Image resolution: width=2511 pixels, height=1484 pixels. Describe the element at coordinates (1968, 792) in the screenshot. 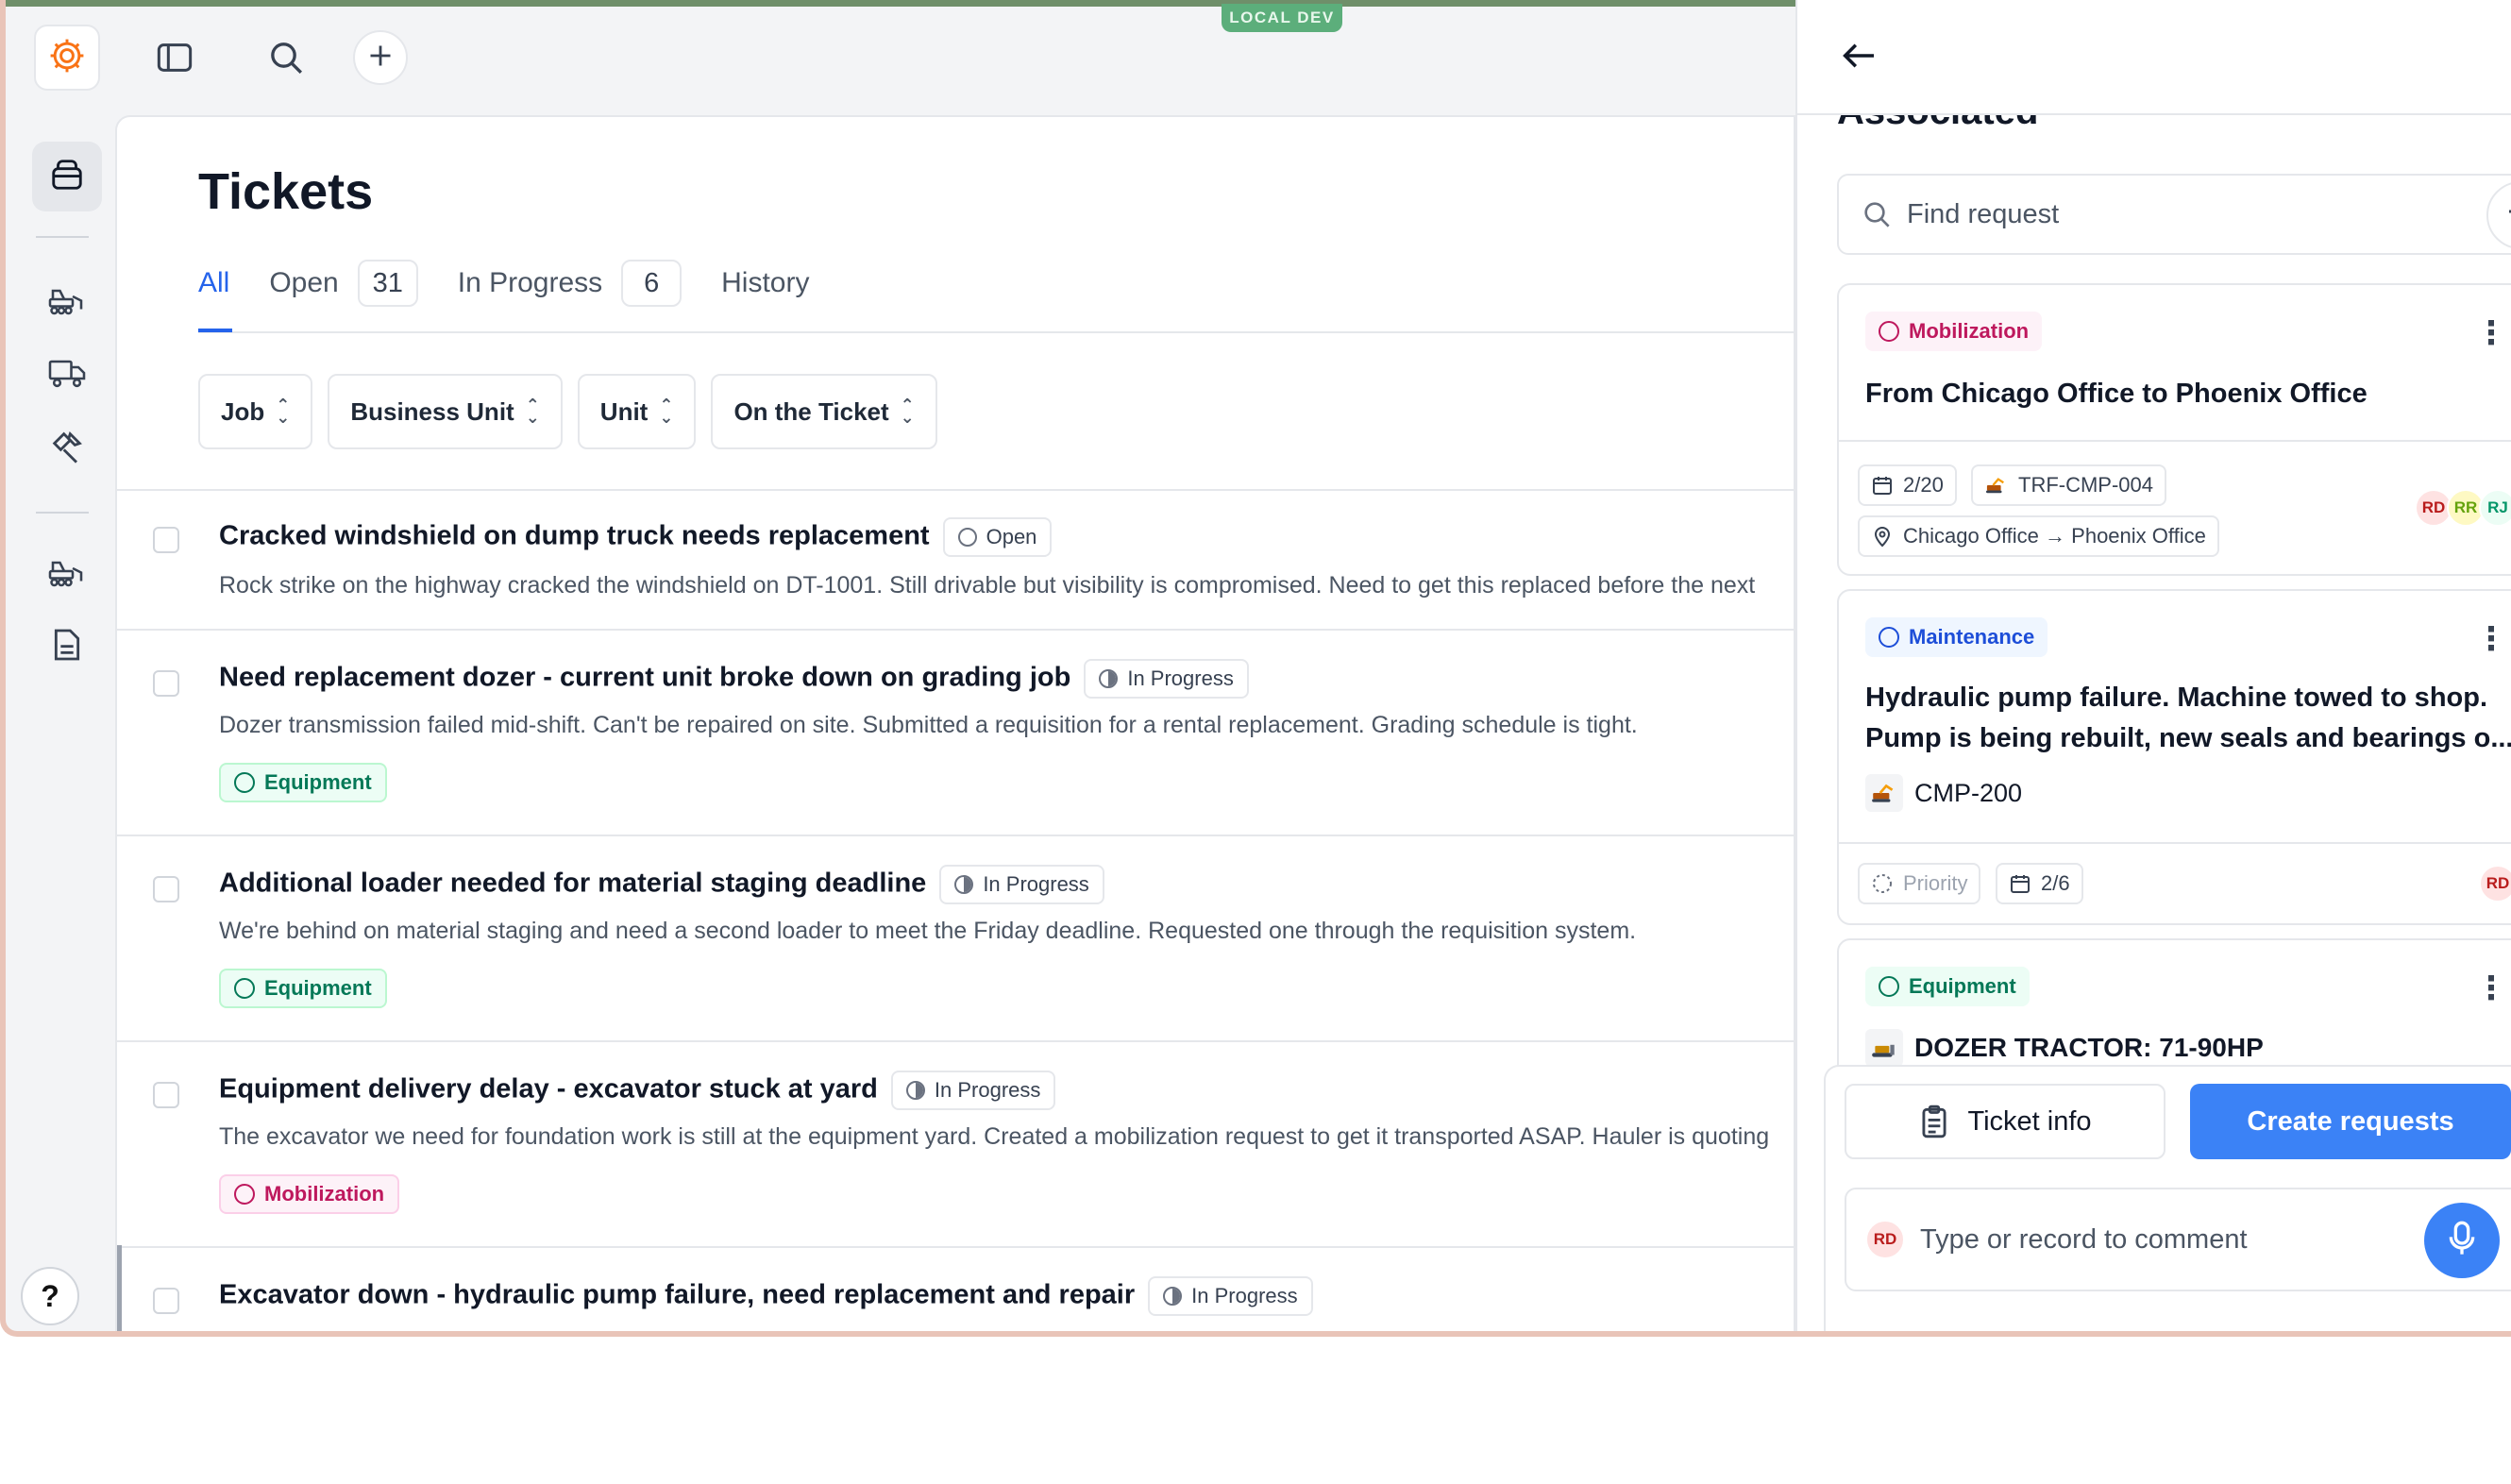

I see `machine-code: CMP-200` at that location.